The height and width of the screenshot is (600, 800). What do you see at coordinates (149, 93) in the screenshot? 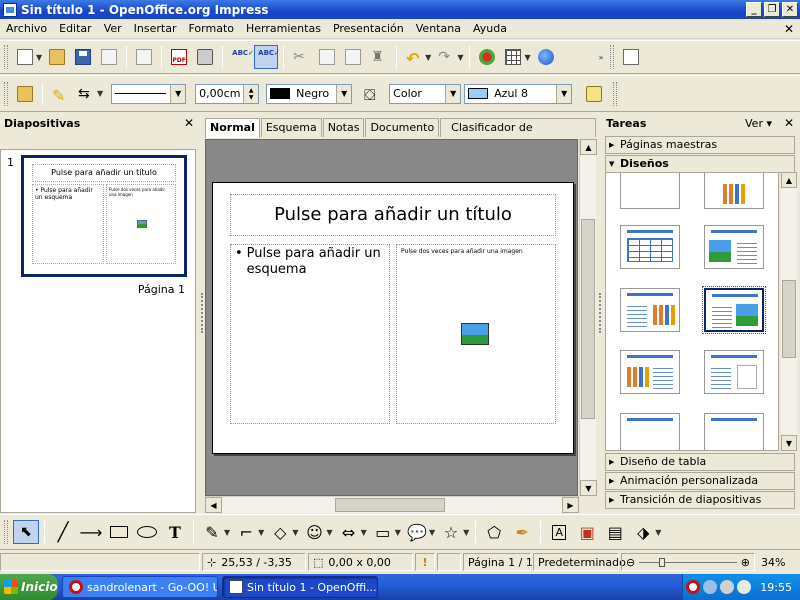
I see `line-style-select: ▼` at bounding box center [149, 93].